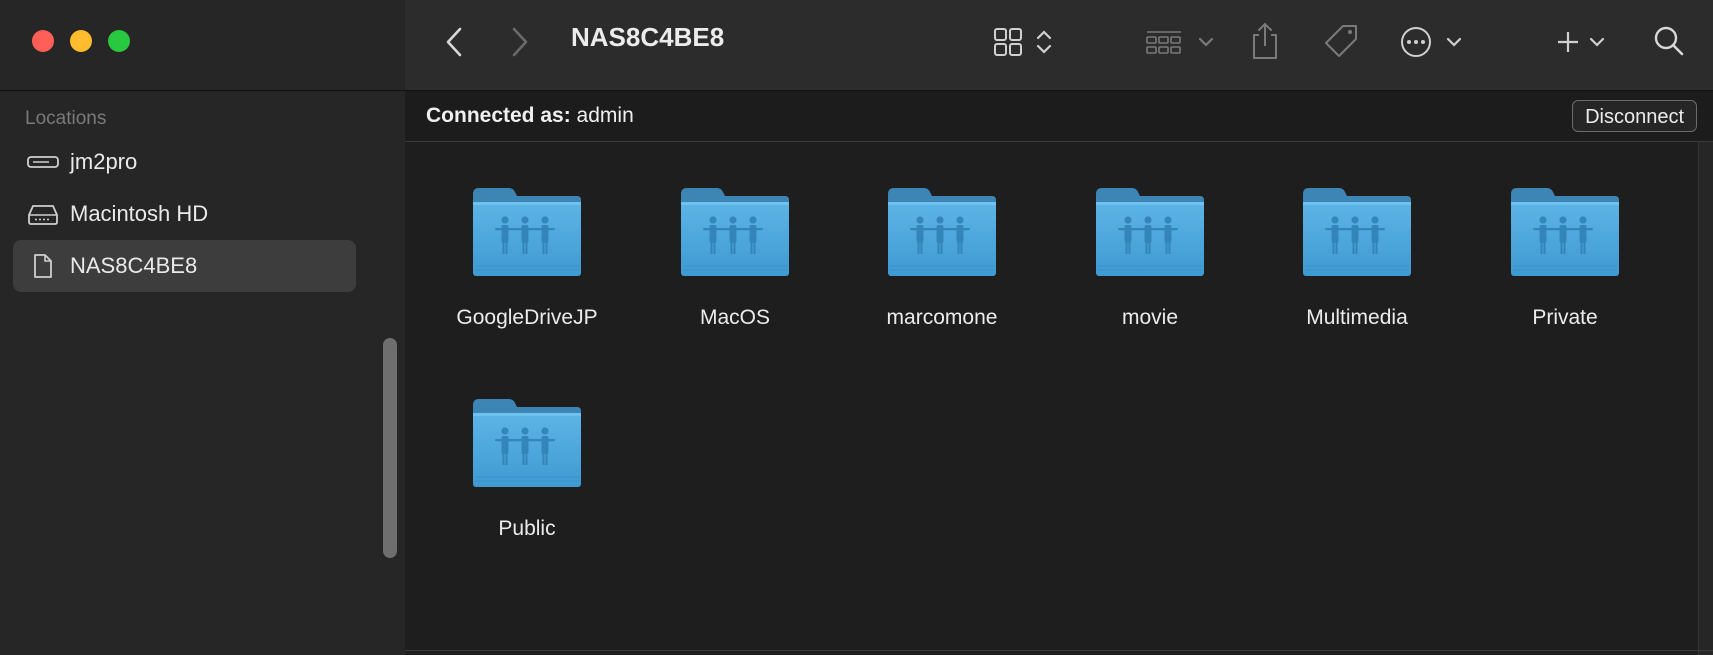 Image resolution: width=1713 pixels, height=655 pixels. Describe the element at coordinates (43, 266) in the screenshot. I see `document-icon` at that location.